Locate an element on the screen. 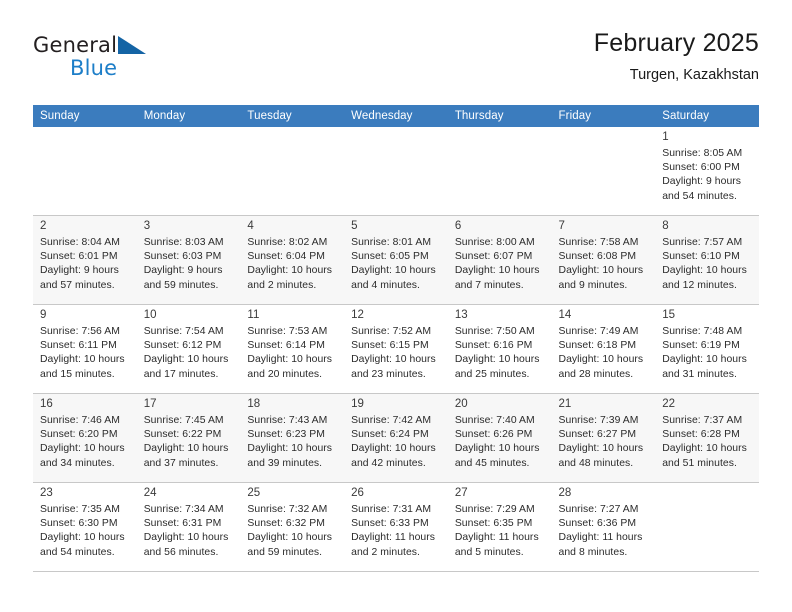 The width and height of the screenshot is (792, 612). day-number: 25 is located at coordinates (254, 493).